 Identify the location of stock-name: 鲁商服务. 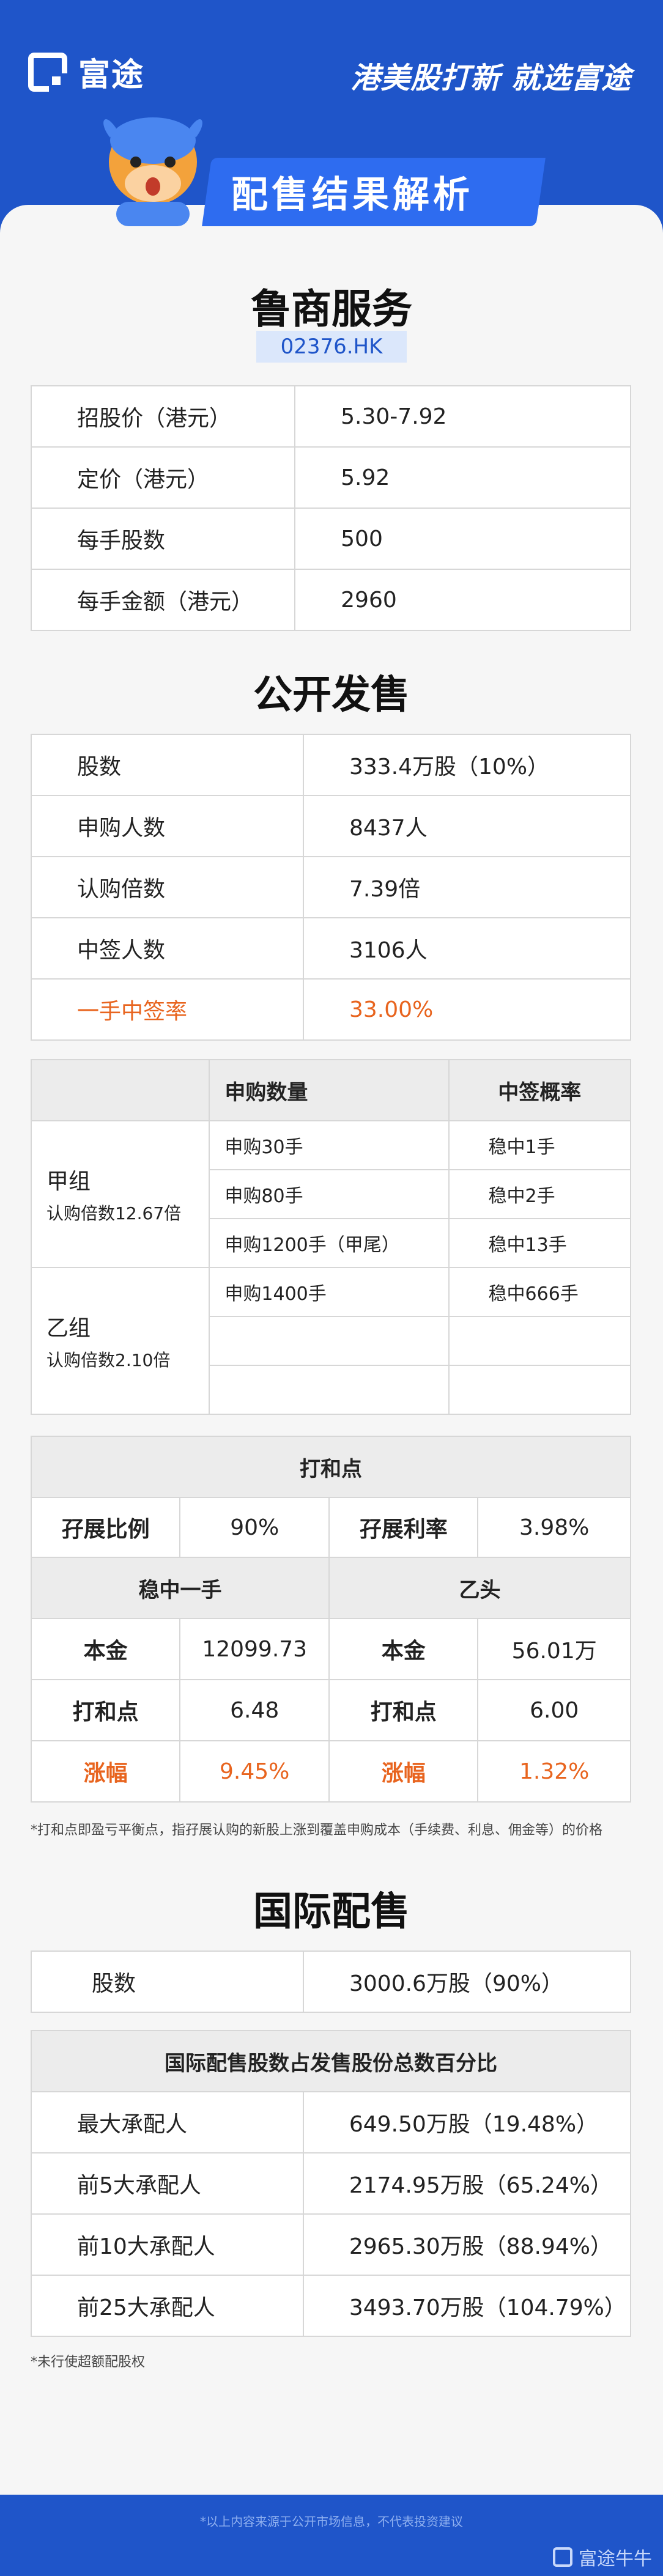
(331, 309).